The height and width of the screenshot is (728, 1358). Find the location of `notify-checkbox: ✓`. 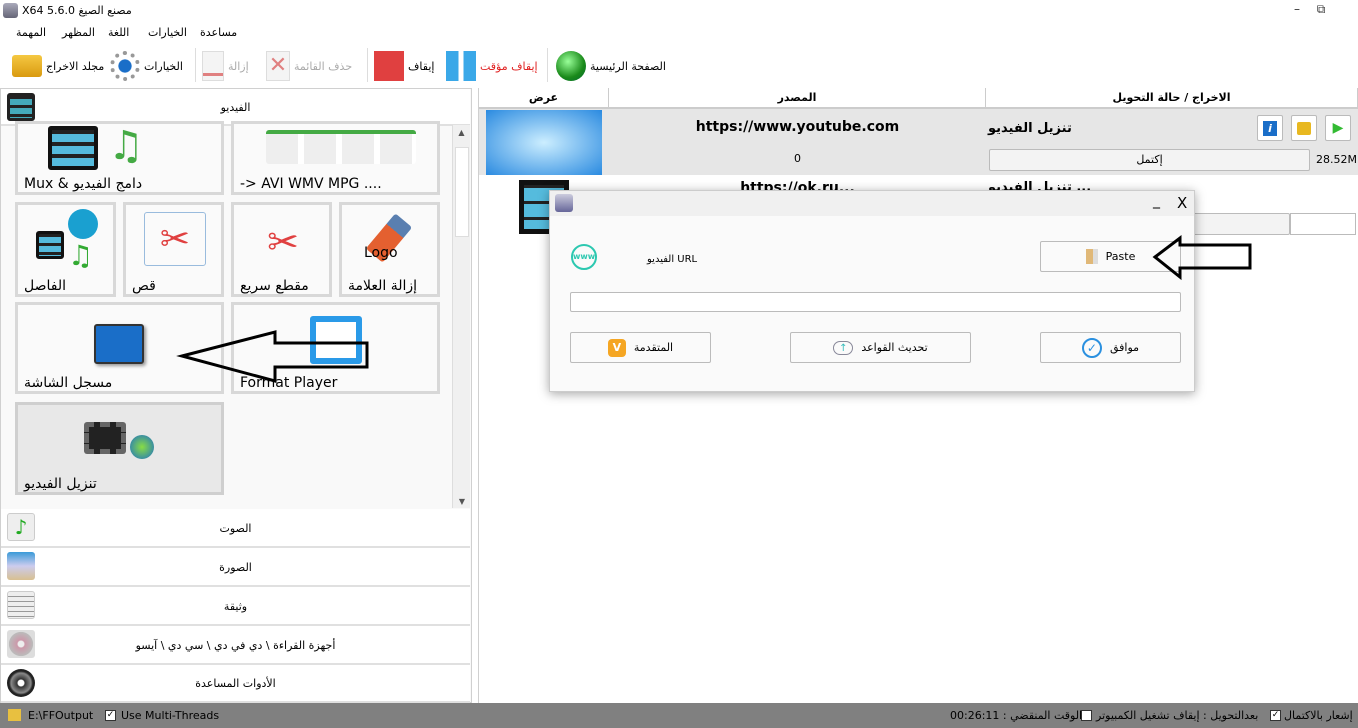

notify-checkbox: ✓ is located at coordinates (1275, 715).